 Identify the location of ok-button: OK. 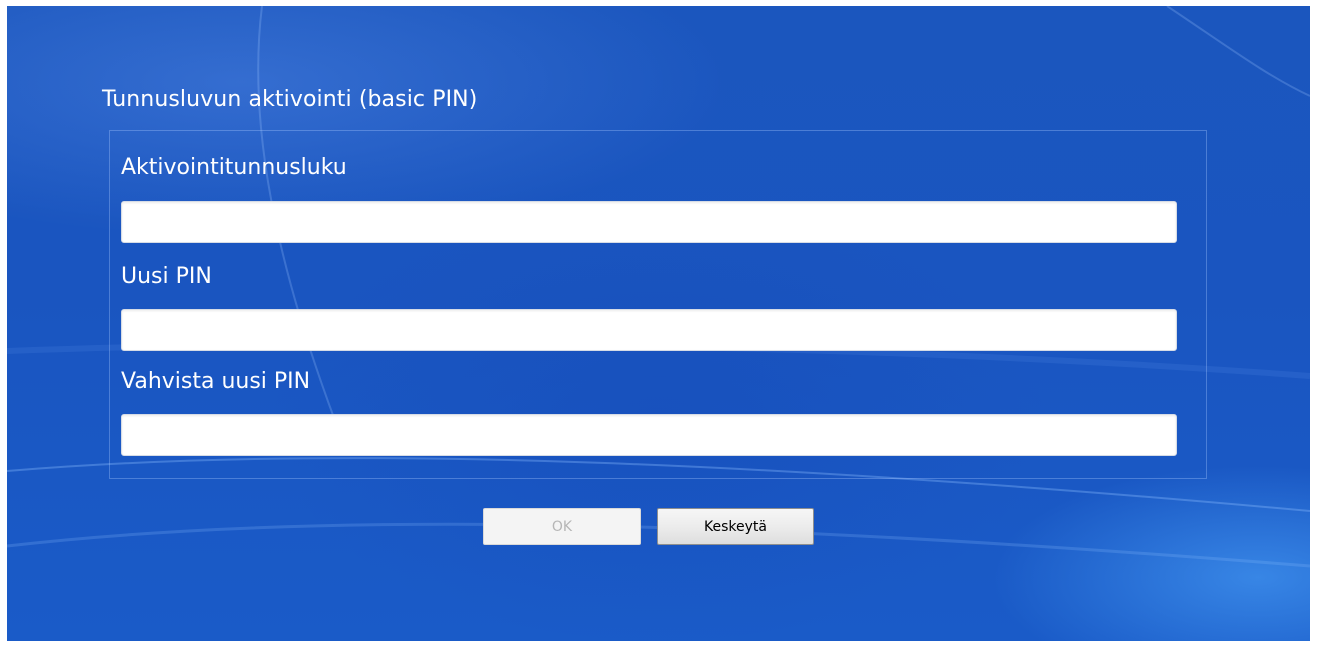
(562, 526).